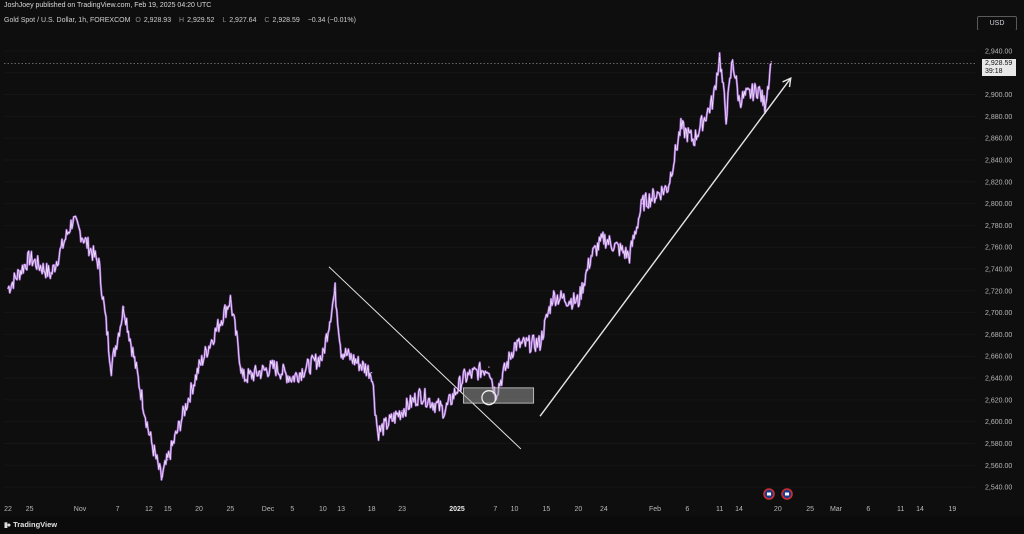 This screenshot has height=534, width=1024. Describe the element at coordinates (998, 204) in the screenshot. I see `y-tick-label: 2,800.00` at that location.